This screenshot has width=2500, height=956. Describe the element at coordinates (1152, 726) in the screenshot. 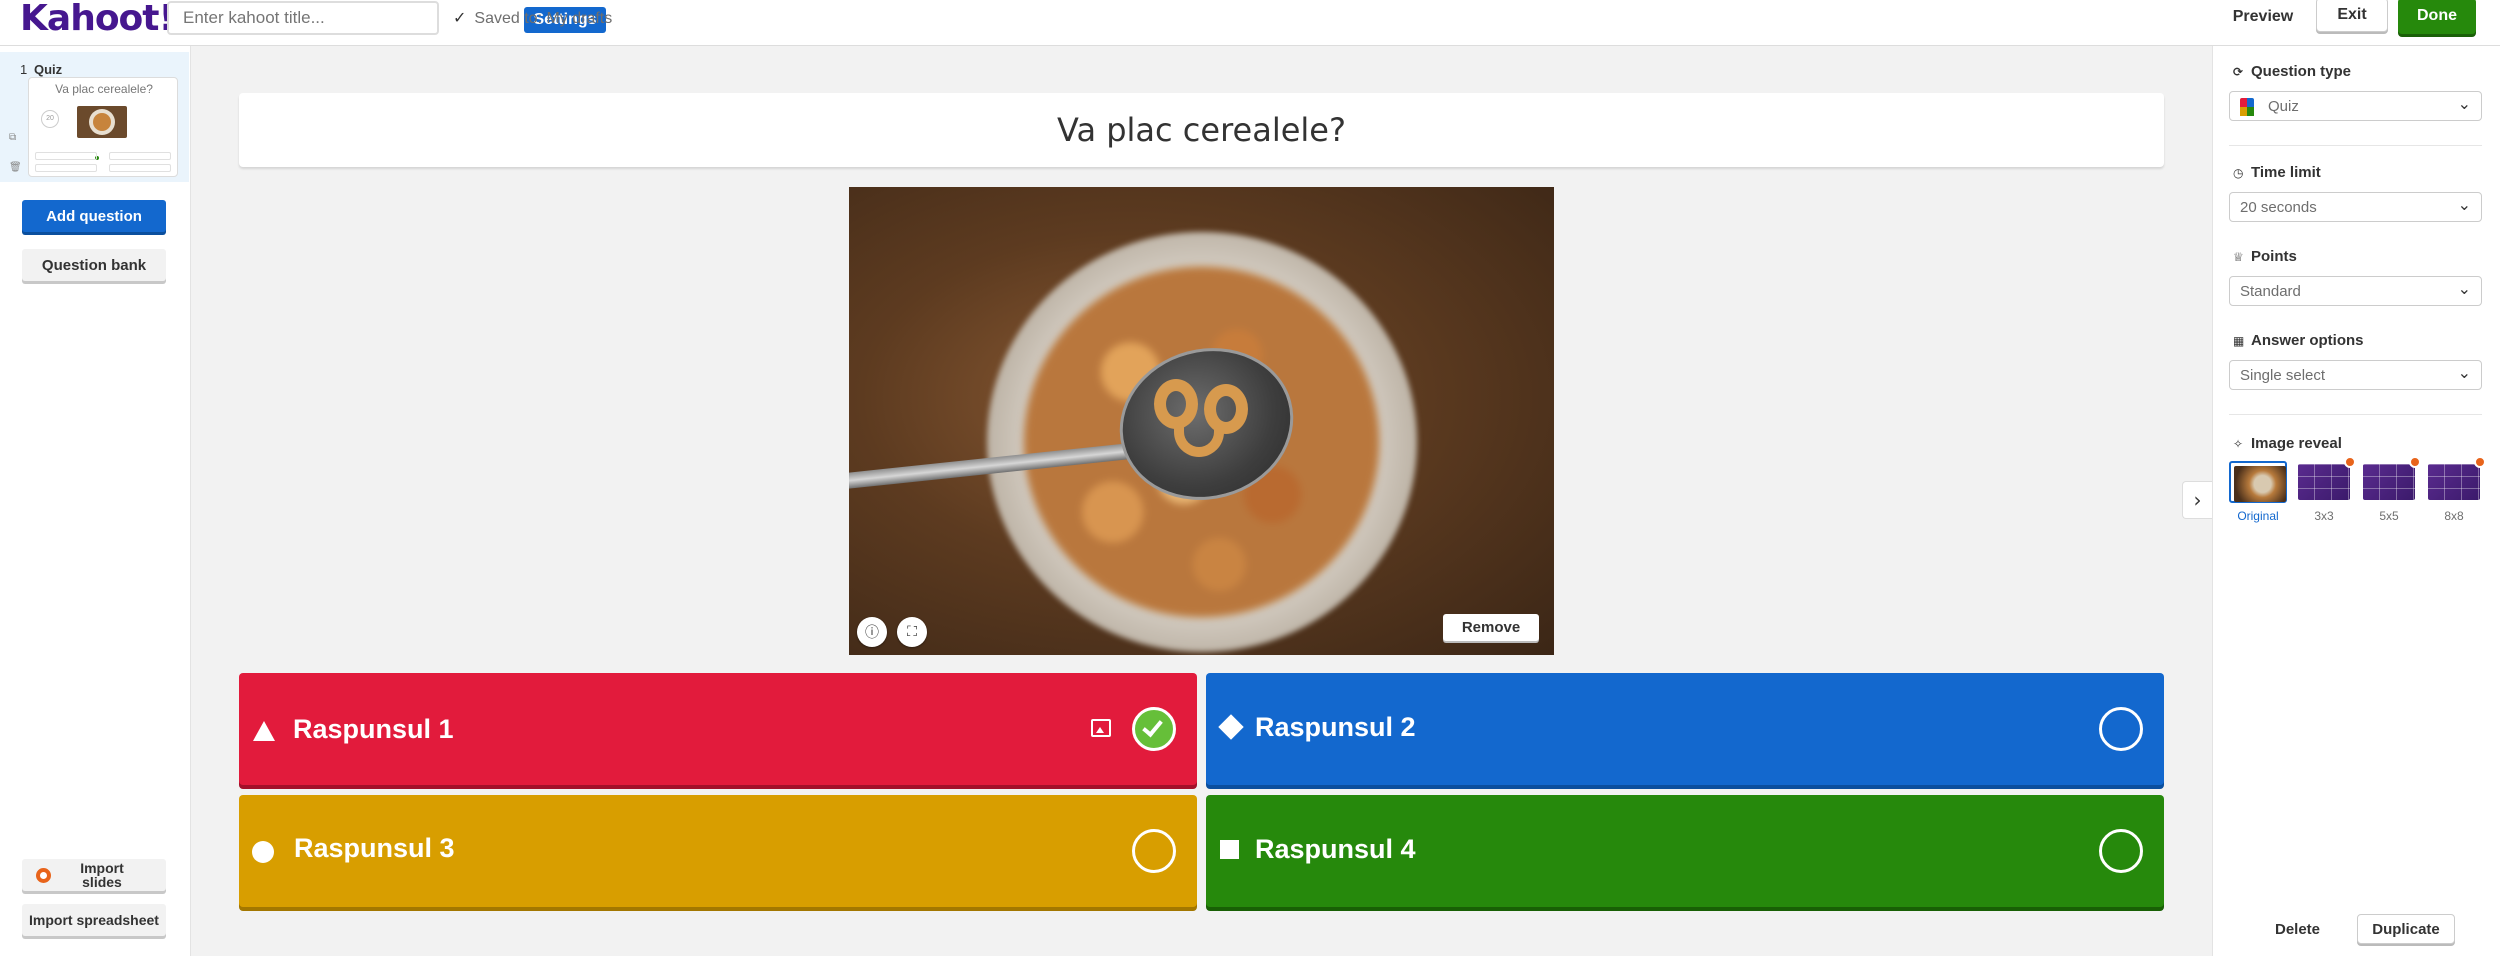

I see `checkmark-icon` at that location.